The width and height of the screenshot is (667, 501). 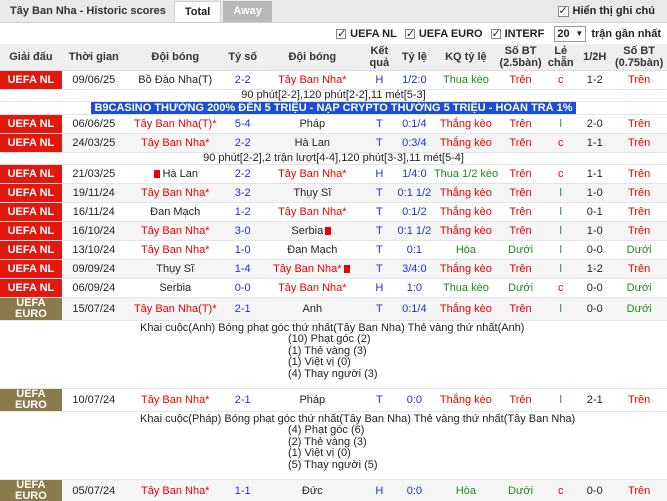 I want to click on col-odd-even: Lẻ chẵn, so click(x=561, y=57).